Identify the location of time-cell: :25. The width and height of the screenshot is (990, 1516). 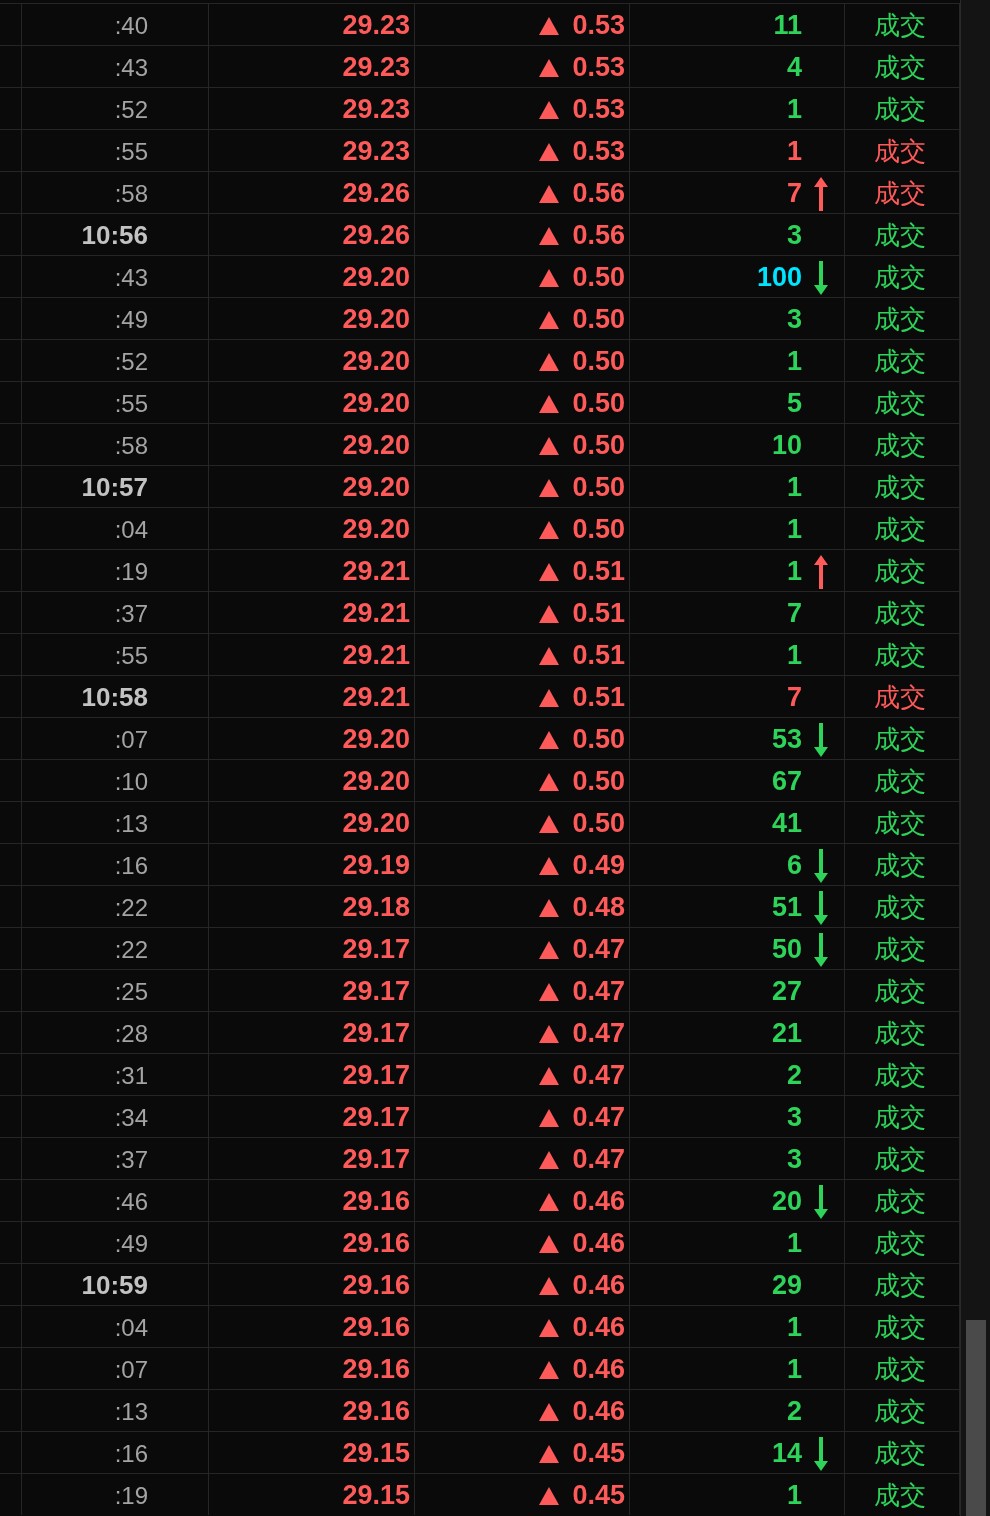
(115, 990).